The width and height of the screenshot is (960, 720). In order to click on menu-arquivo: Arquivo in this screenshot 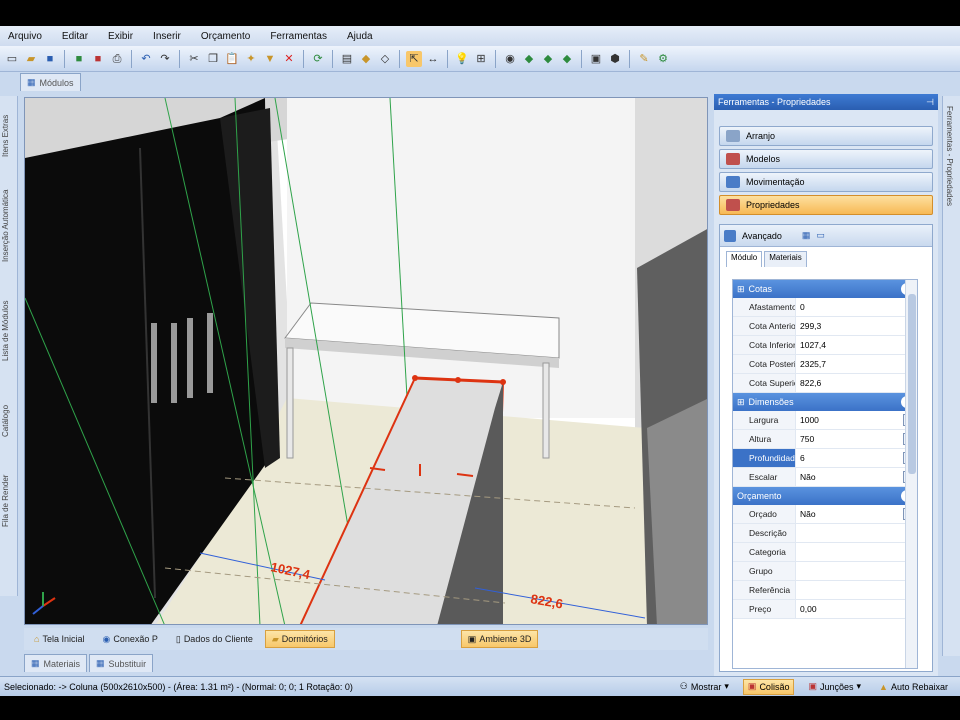, I will do `click(25, 36)`.